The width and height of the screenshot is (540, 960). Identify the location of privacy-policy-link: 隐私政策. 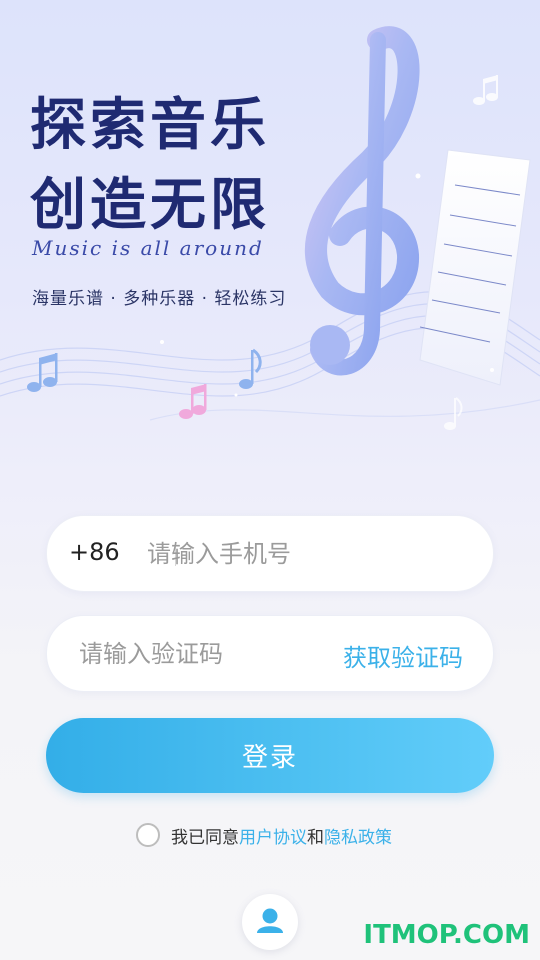
(358, 835).